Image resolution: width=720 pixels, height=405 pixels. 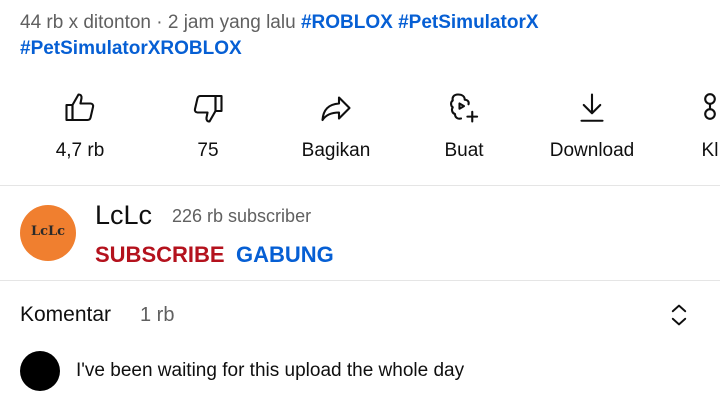 What do you see at coordinates (40, 371) in the screenshot?
I see `commenter-avatar` at bounding box center [40, 371].